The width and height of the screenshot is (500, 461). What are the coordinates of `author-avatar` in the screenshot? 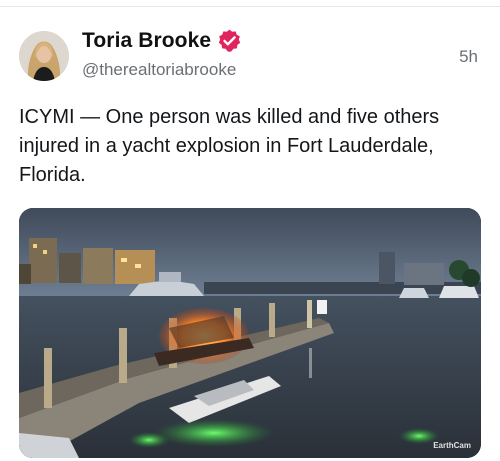 It's located at (44, 56).